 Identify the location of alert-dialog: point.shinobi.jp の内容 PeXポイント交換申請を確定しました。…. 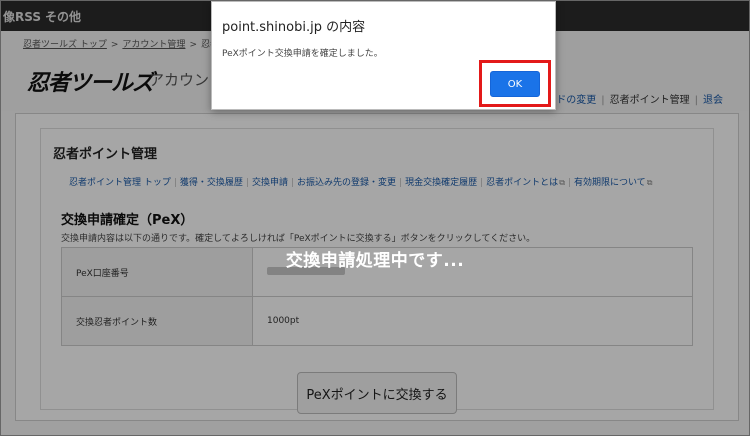
(383, 55).